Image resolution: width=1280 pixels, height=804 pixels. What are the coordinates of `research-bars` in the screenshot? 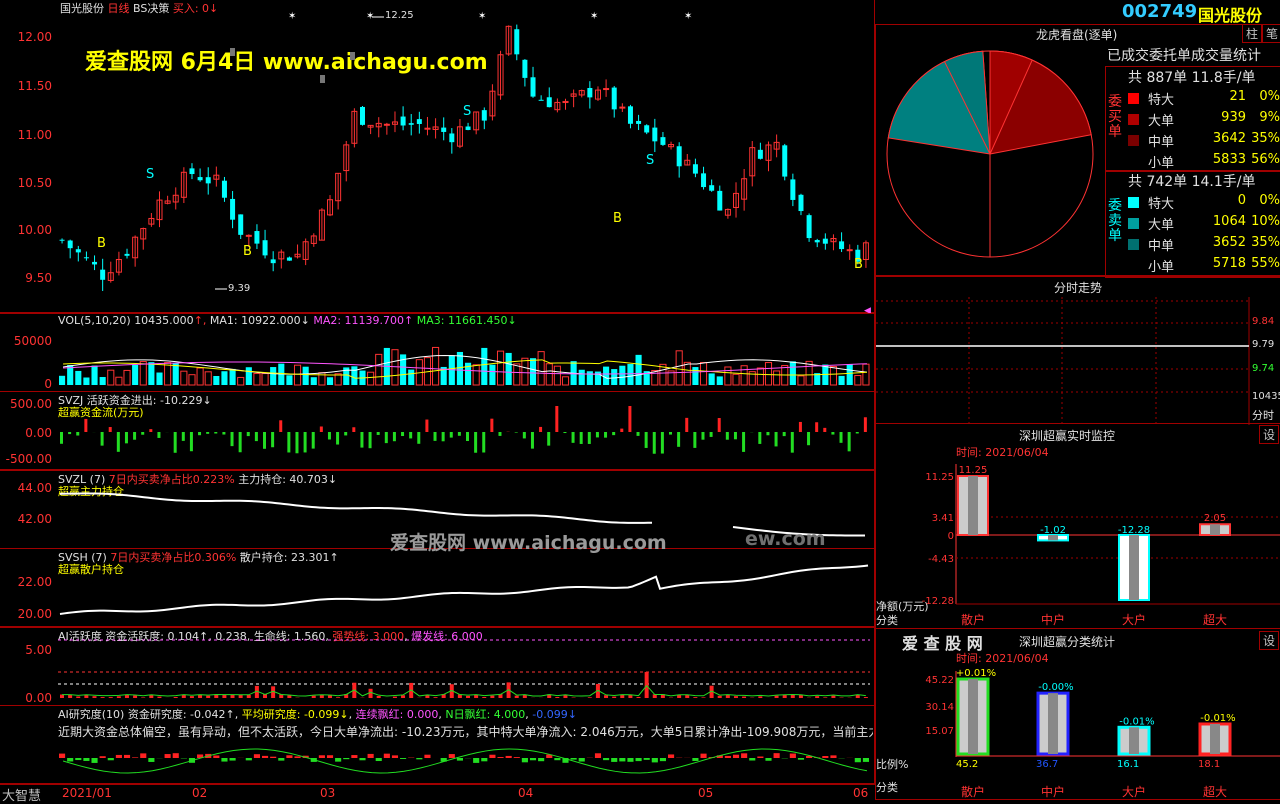 It's located at (437, 745).